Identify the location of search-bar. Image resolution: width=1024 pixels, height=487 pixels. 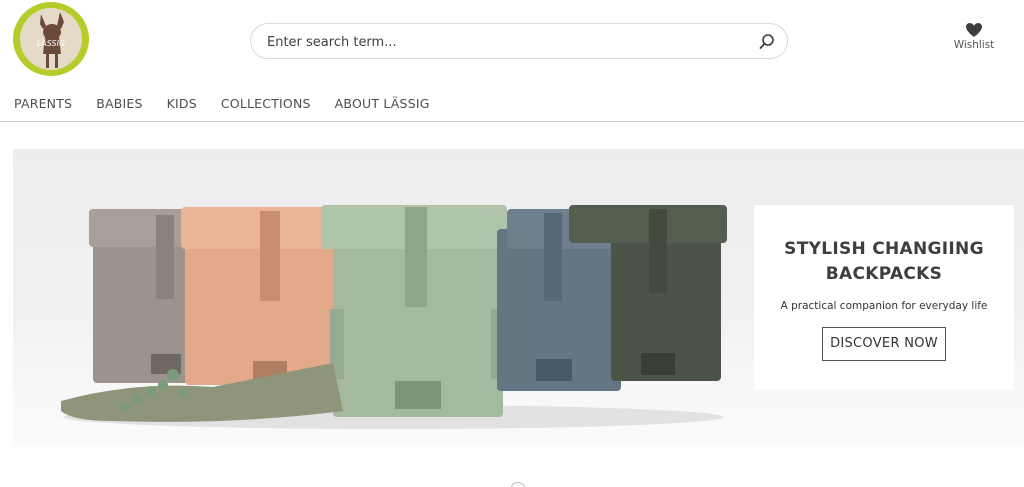
(519, 41).